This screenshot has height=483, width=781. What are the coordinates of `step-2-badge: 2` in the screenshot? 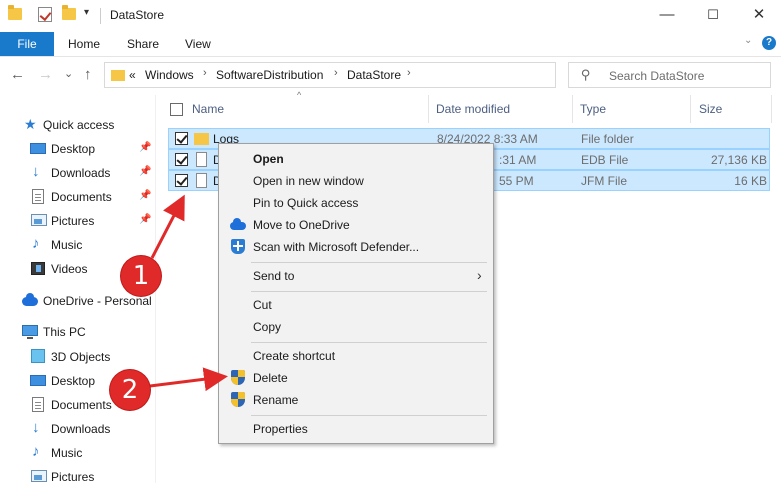 It's located at (130, 390).